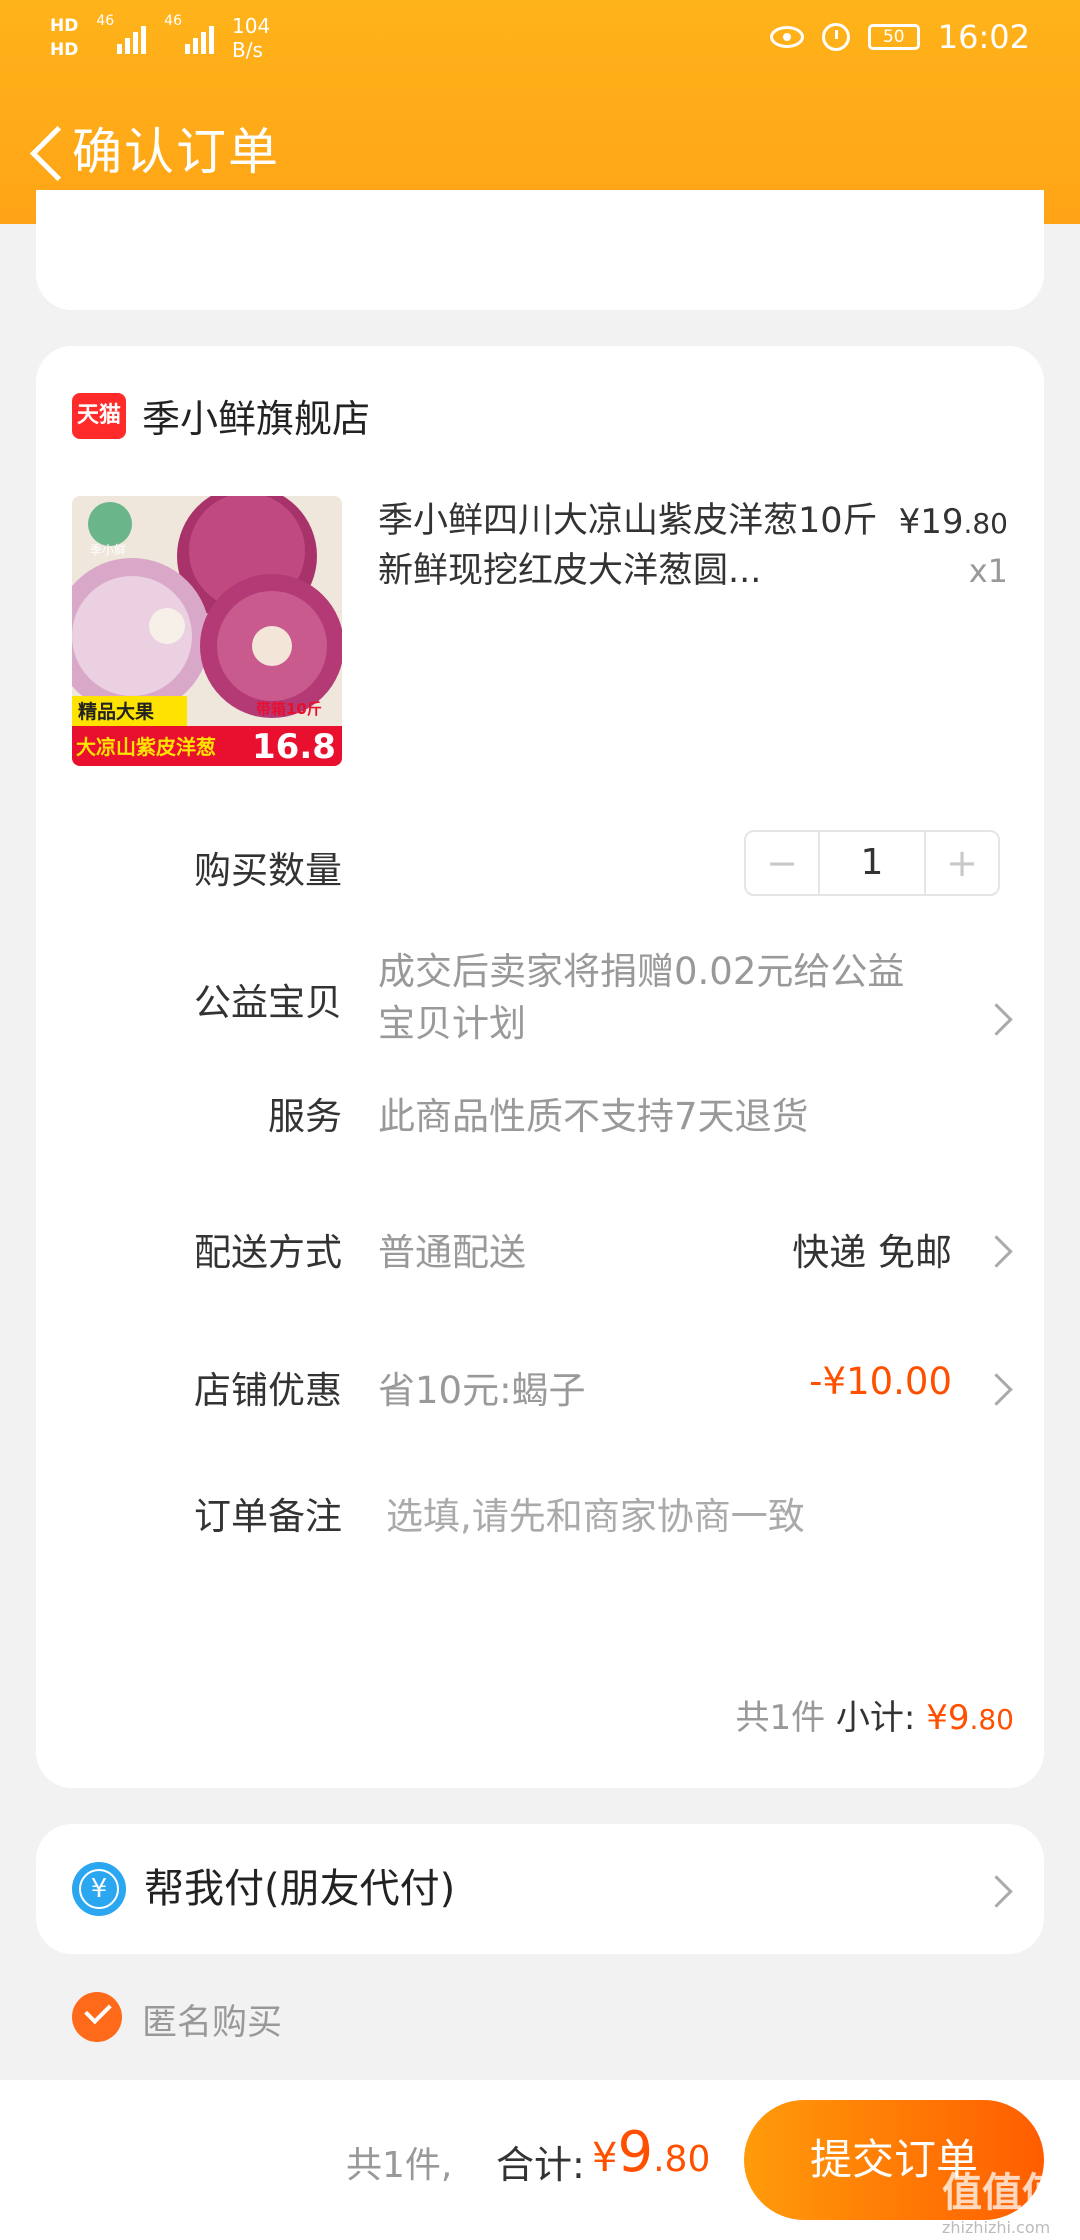 The width and height of the screenshot is (1080, 2240). I want to click on onion-image: 精品大果 带箱10斤 大凉山紫皮洋葱 16.8 季小鲜, so click(207, 631).